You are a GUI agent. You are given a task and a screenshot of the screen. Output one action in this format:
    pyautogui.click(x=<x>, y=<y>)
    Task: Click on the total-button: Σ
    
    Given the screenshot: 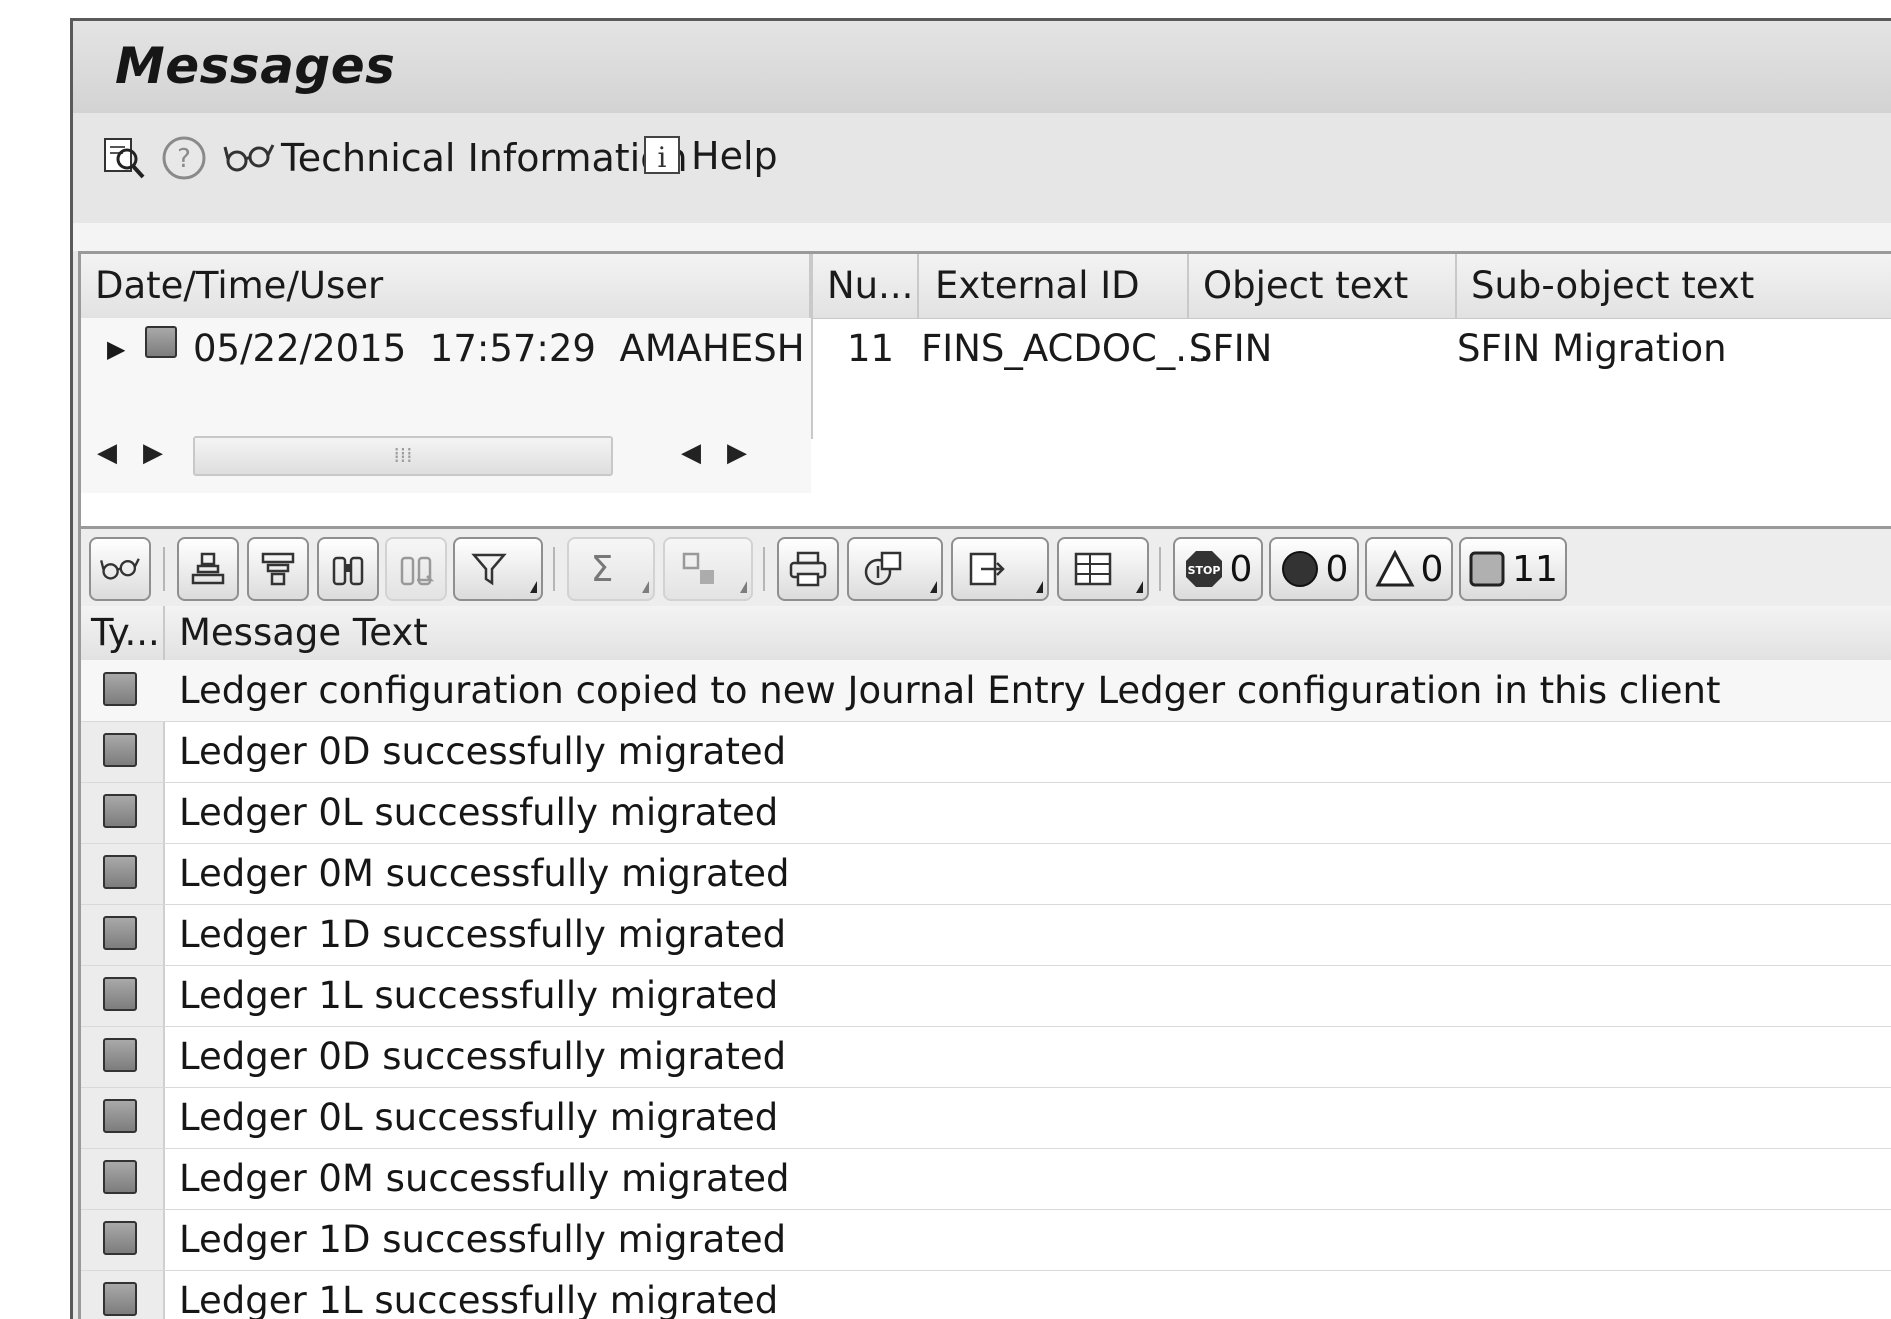 What is the action you would take?
    pyautogui.click(x=611, y=569)
    